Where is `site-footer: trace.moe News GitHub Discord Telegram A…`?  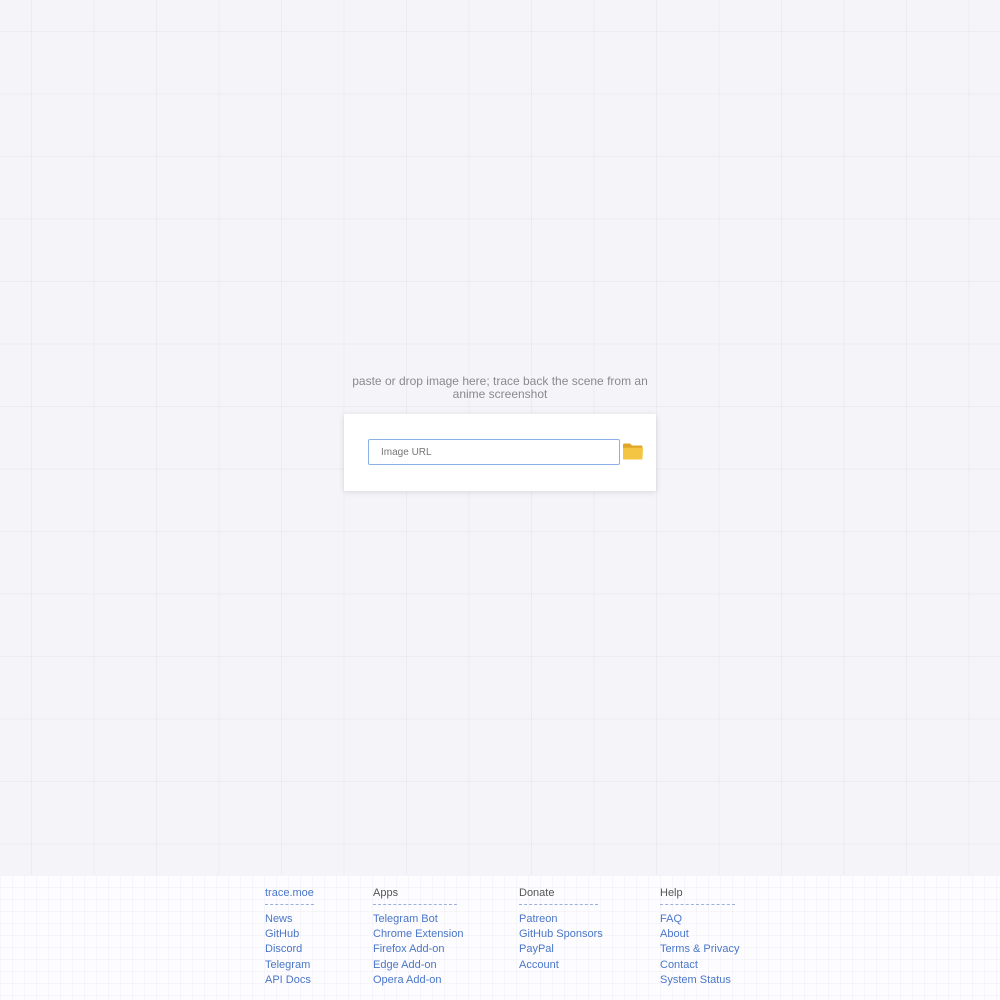 site-footer: trace.moe News GitHub Discord Telegram A… is located at coordinates (500, 937).